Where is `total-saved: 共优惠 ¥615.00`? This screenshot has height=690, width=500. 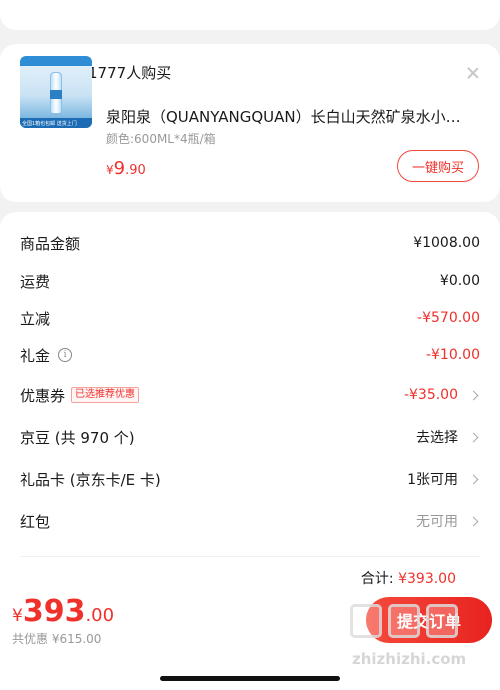
total-saved: 共优惠 ¥615.00 is located at coordinates (57, 639).